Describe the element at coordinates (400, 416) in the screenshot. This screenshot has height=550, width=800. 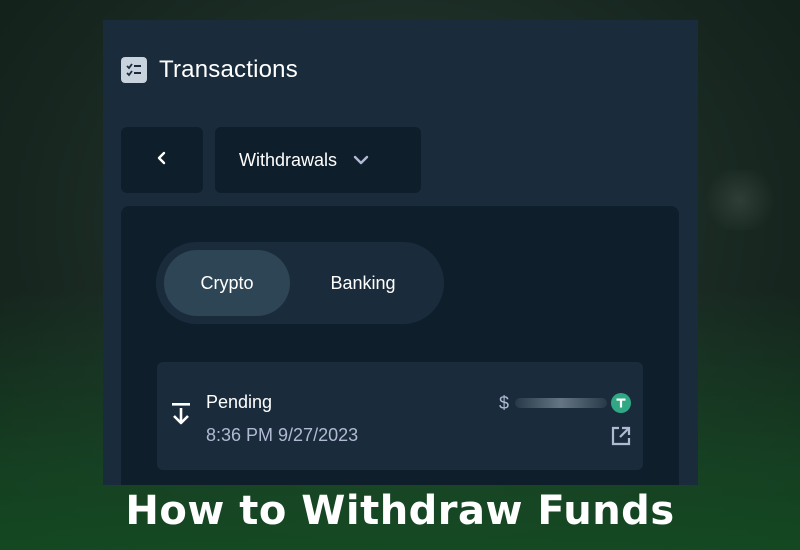
I see `transaction-row: Pending 8:36 PM 9/27/2023 $` at that location.